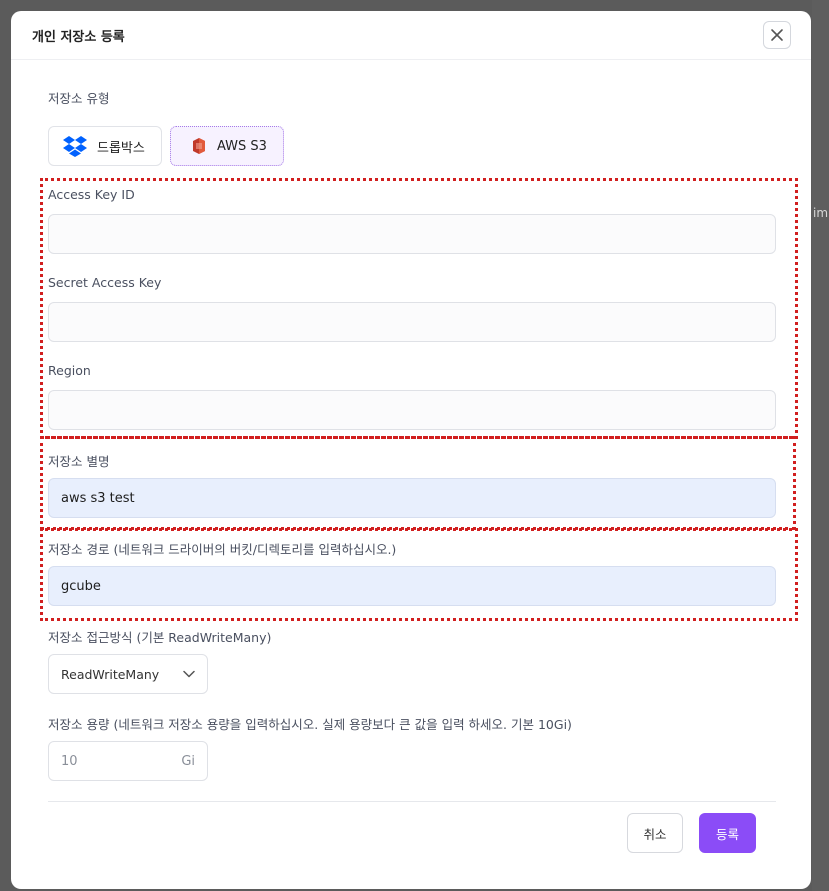 The height and width of the screenshot is (891, 829). I want to click on modal-title: 개인 저장소 등록, so click(78, 37).